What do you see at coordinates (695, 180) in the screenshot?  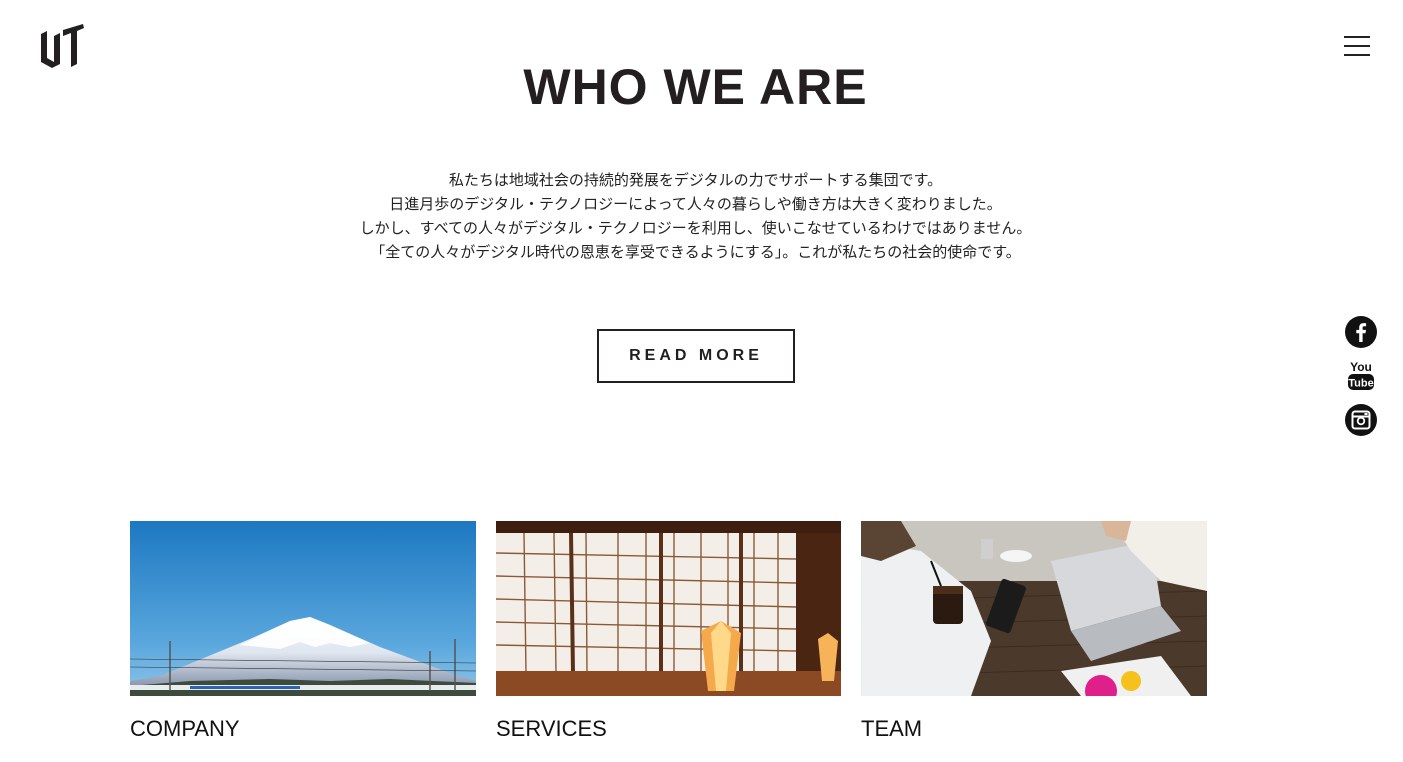 I see `intro-line: 私たちは地域社会の持続的発展をデジタルの力でサポートする集団です。` at bounding box center [695, 180].